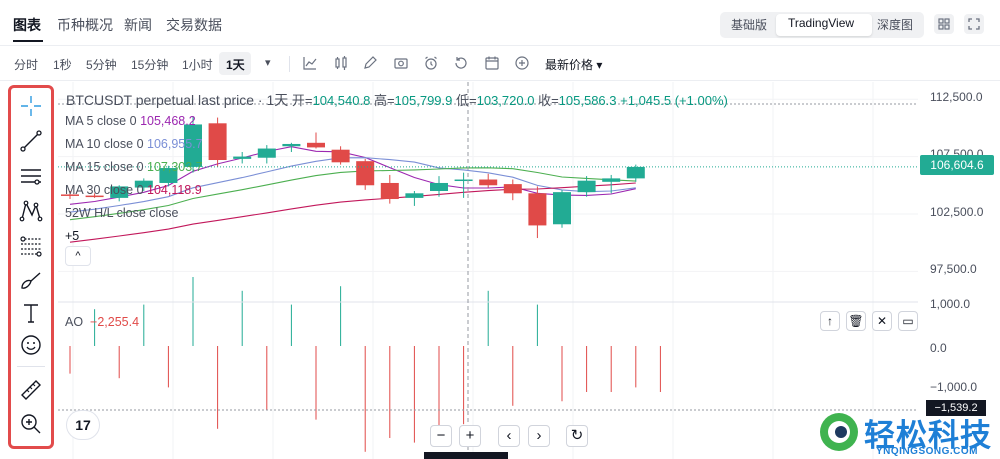 The height and width of the screenshot is (459, 1000). I want to click on ma15-legend: MA 15 close 0 107,303.7, so click(134, 167).